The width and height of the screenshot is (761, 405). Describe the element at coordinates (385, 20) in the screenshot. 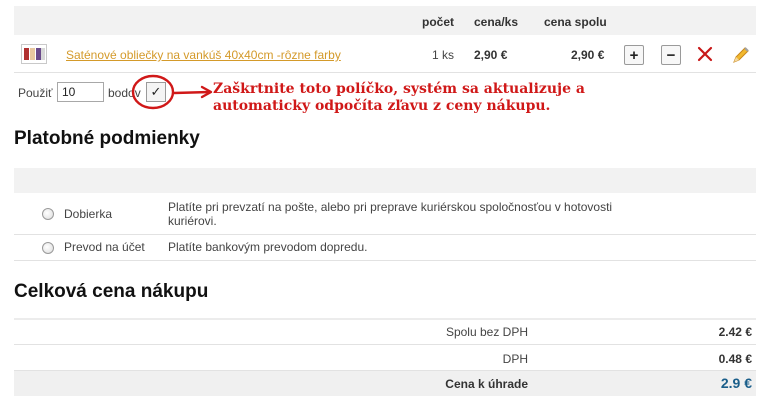

I see `cart-header-bar` at that location.